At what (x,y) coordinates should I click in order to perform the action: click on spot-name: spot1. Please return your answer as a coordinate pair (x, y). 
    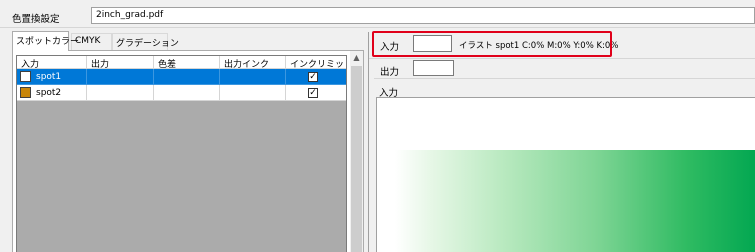
    Looking at the image, I should click on (49, 77).